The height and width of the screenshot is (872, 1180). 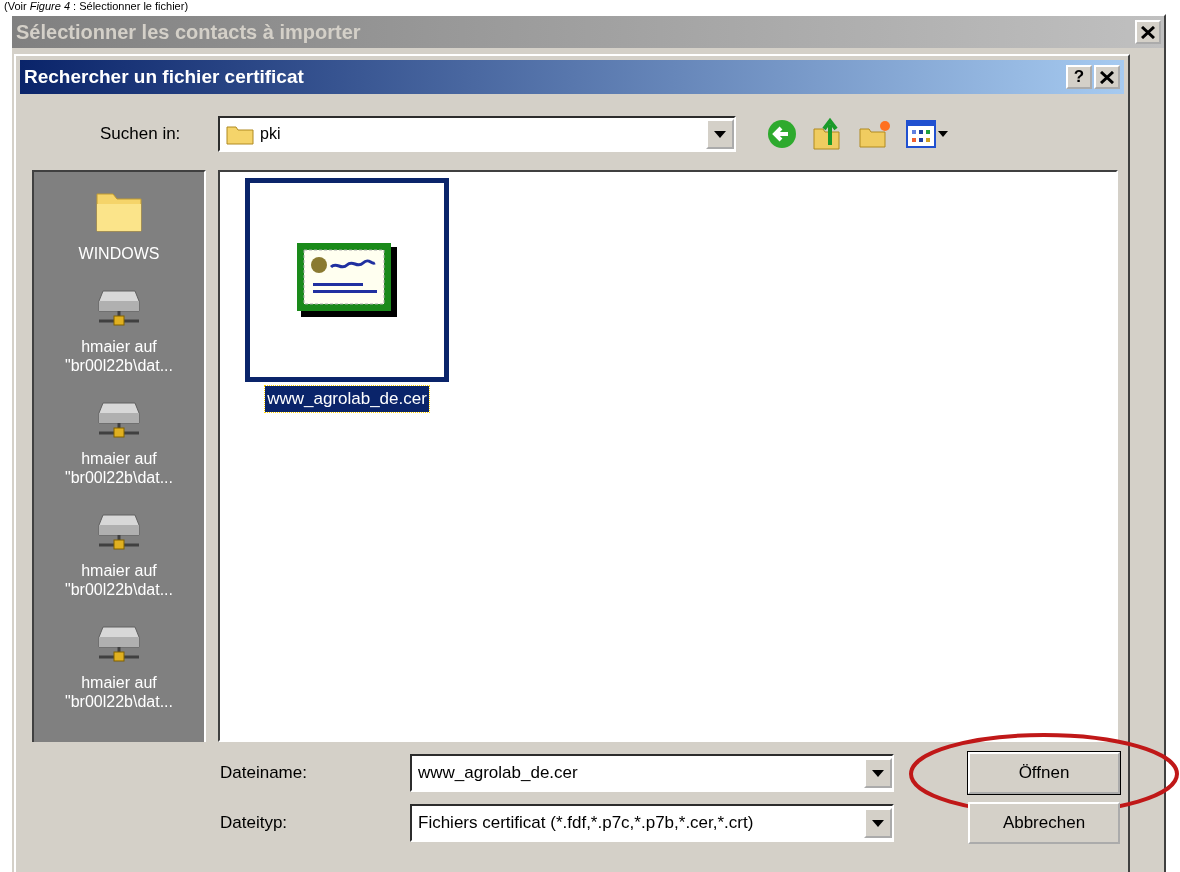 I want to click on file-name-label: Dateiname:, so click(x=264, y=773).